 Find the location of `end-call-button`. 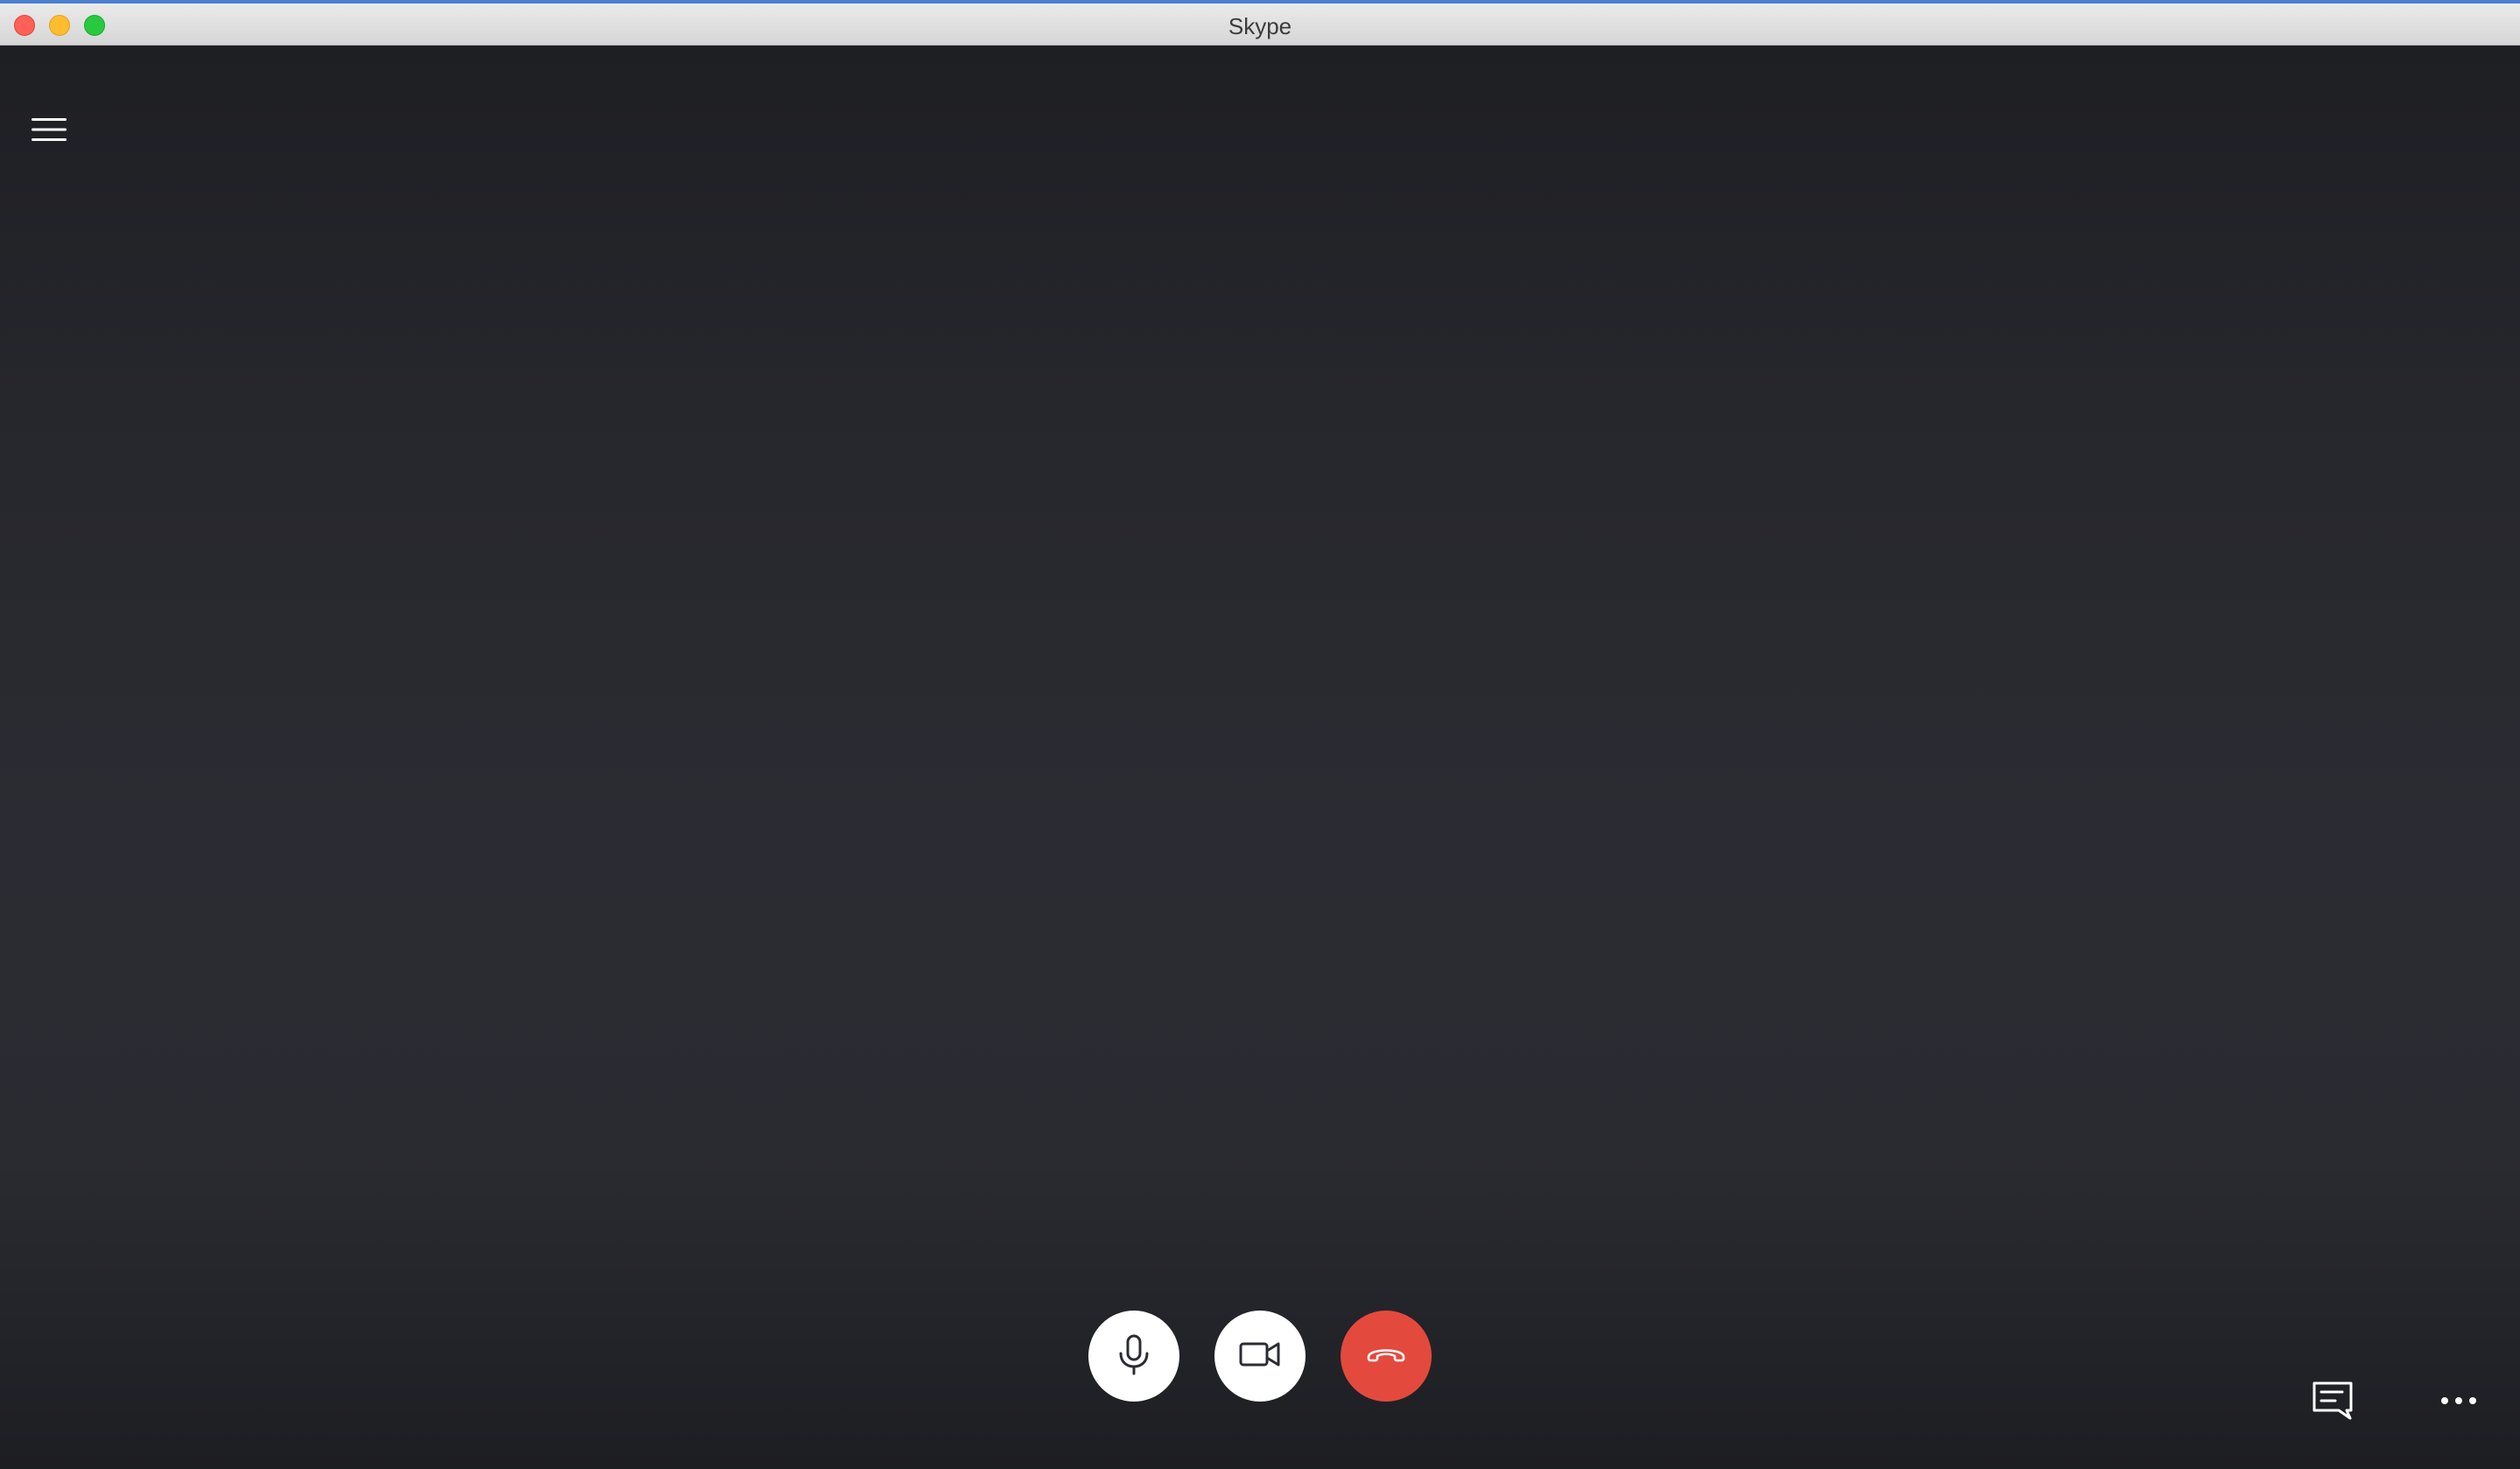

end-call-button is located at coordinates (1386, 1356).